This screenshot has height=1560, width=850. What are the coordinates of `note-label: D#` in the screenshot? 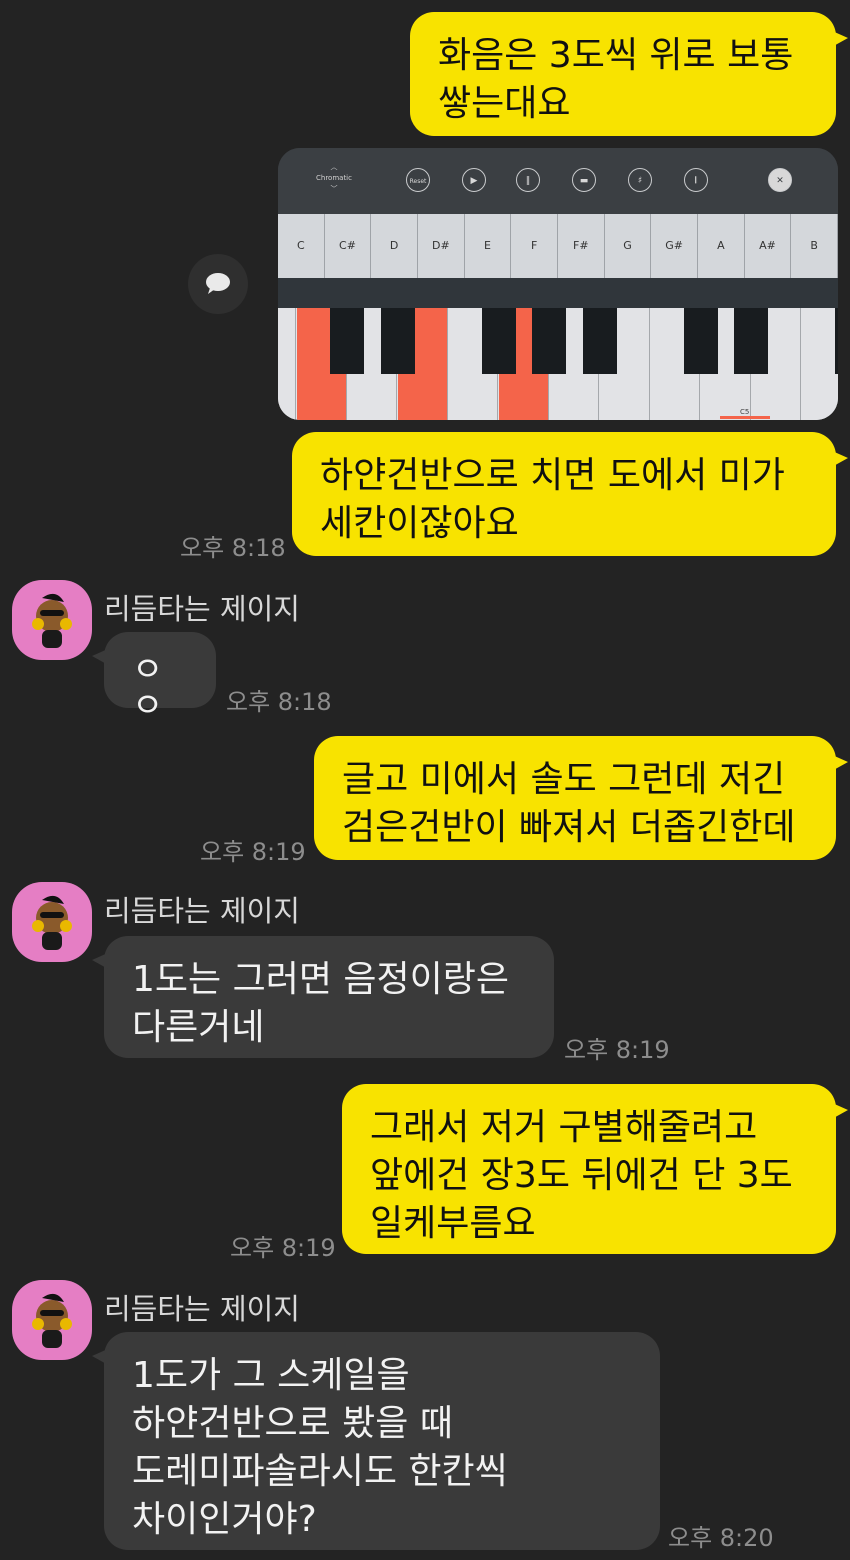 It's located at (441, 246).